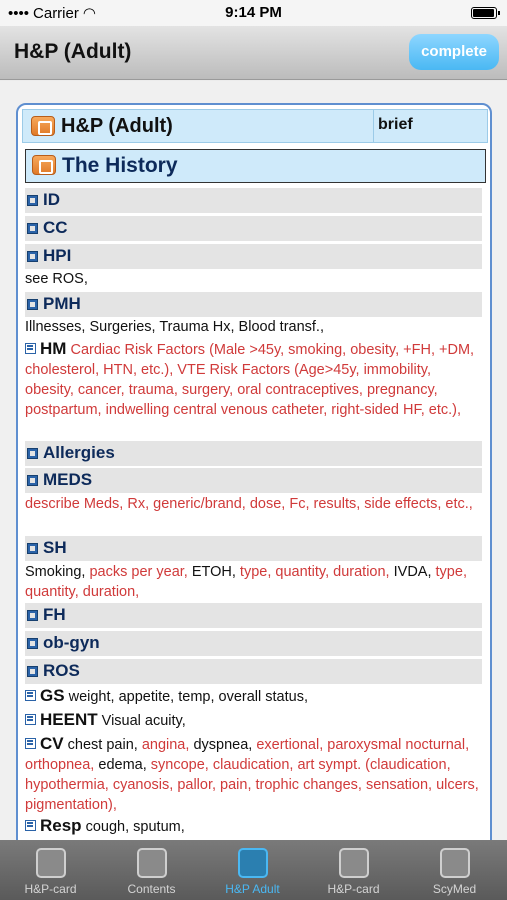 The height and width of the screenshot is (900, 507). What do you see at coordinates (253, 720) in the screenshot?
I see `ros-heent: HEENT Visual acuity,` at bounding box center [253, 720].